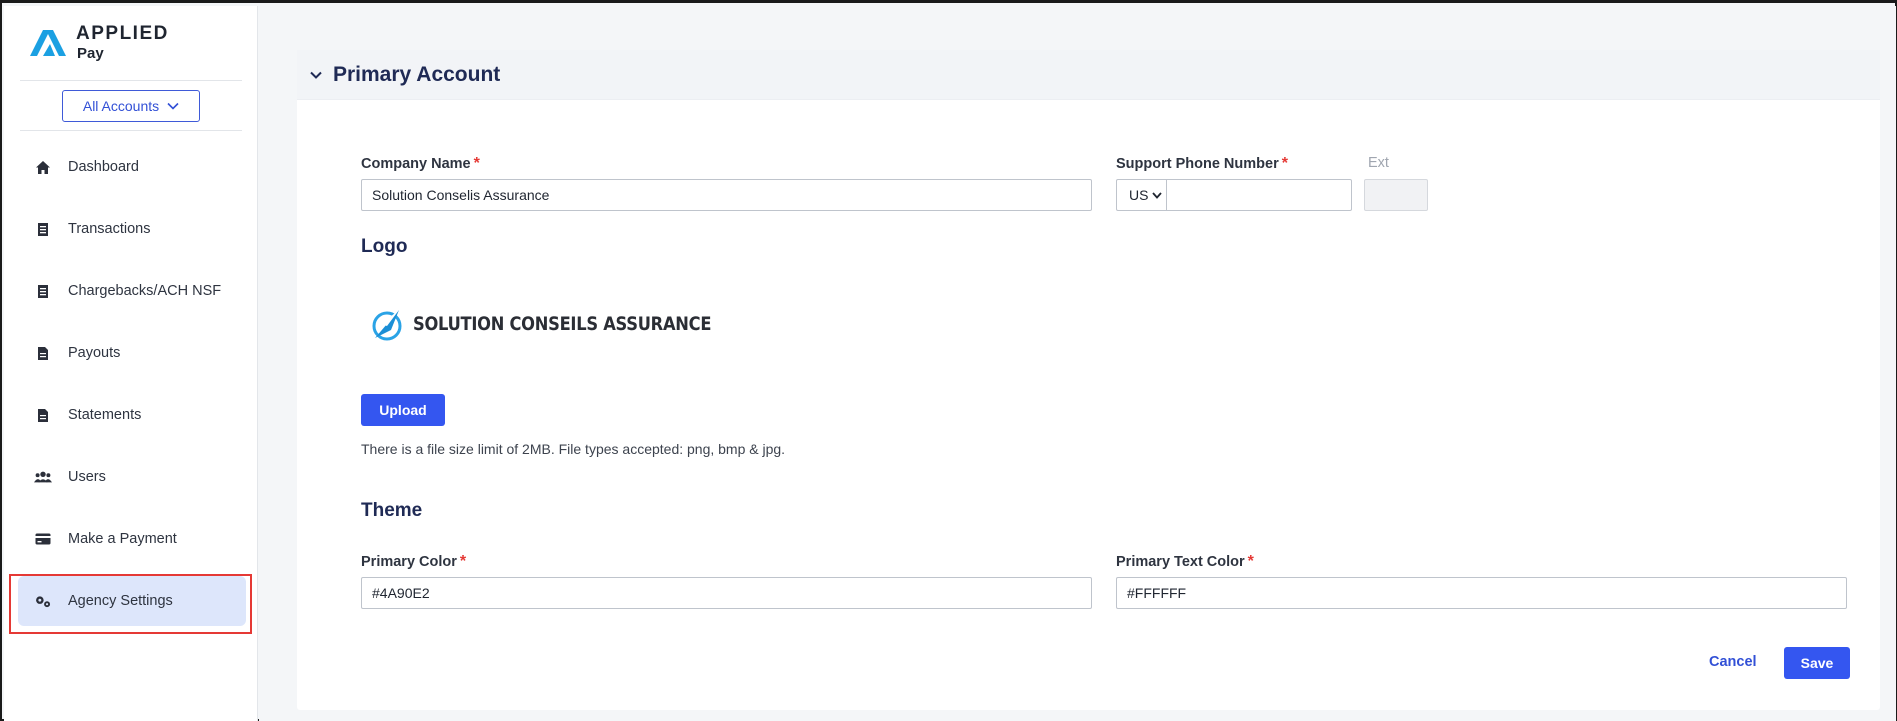 This screenshot has height=721, width=1897. I want to click on support-phone-label: Support Phone Number *, so click(1202, 164).